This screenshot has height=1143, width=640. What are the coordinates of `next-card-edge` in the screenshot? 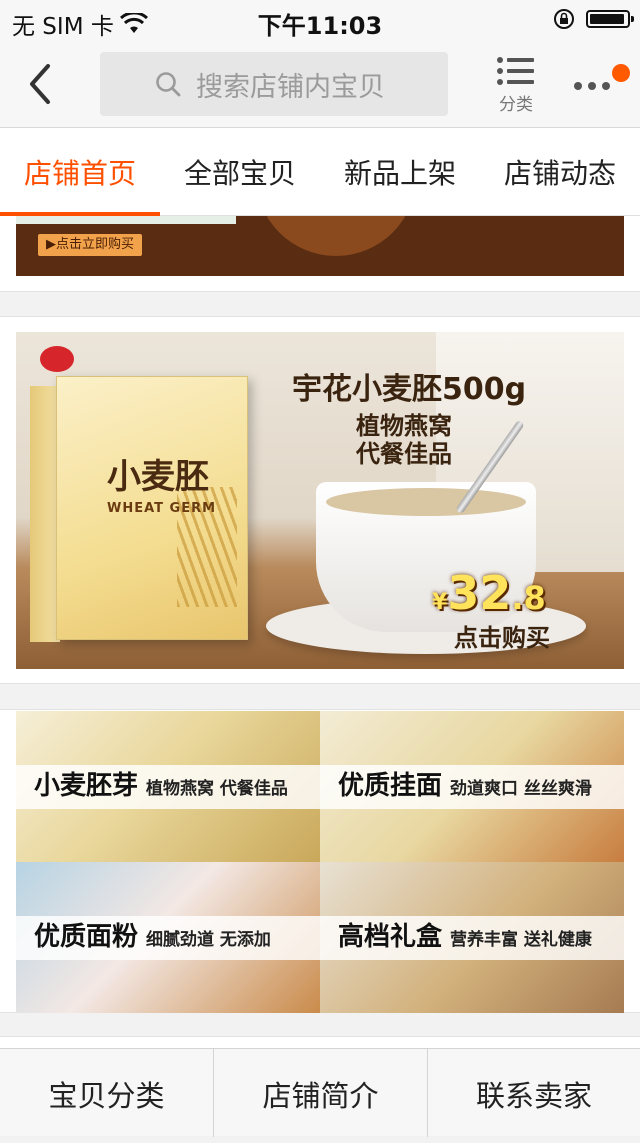 It's located at (320, 1042).